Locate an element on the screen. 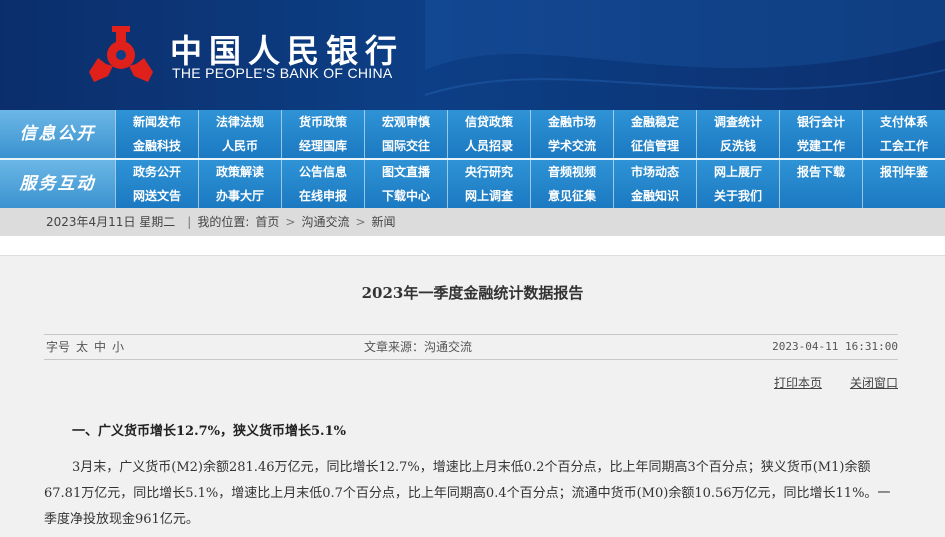  breadcrumb: 2023年4月11日 星期二 | 我的位置: 首页 > 沟通交流 > 新闻 is located at coordinates (472, 222).